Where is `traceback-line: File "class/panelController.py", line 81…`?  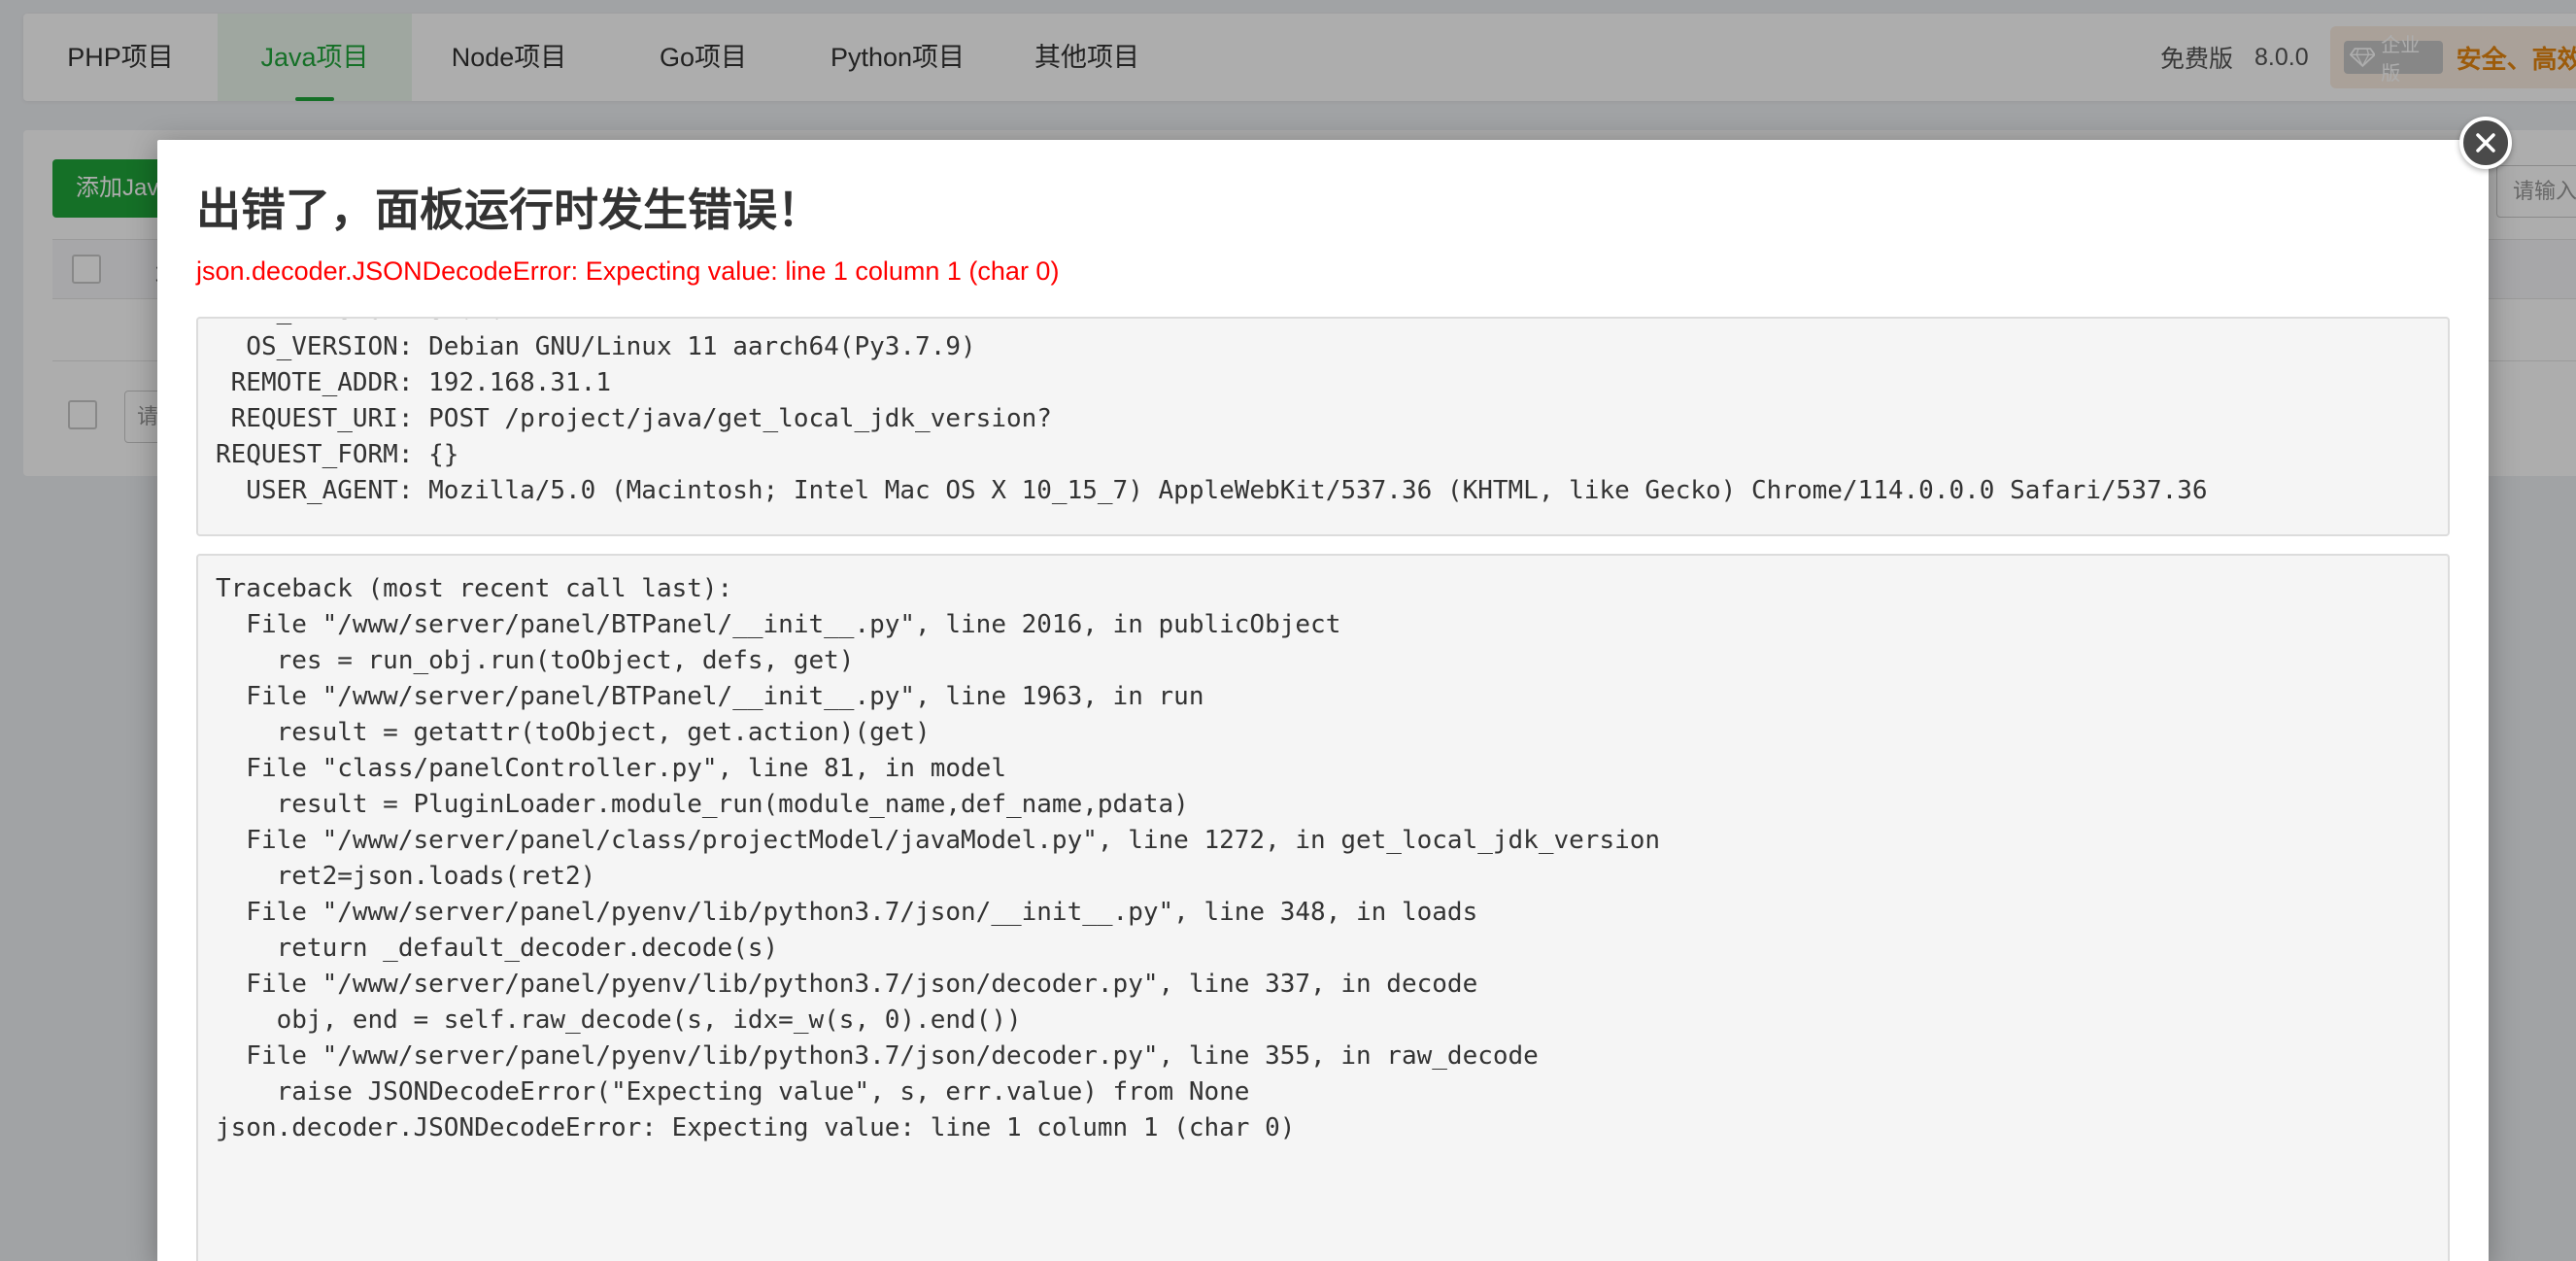
traceback-line: File "class/panelController.py", line 81… is located at coordinates (611, 768).